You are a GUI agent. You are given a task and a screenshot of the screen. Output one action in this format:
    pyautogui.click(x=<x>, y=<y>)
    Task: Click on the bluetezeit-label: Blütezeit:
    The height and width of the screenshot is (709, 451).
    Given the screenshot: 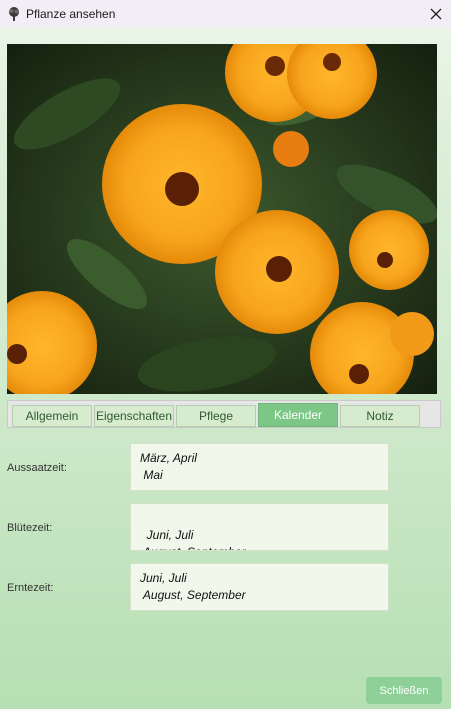 What is the action you would take?
    pyautogui.click(x=30, y=528)
    